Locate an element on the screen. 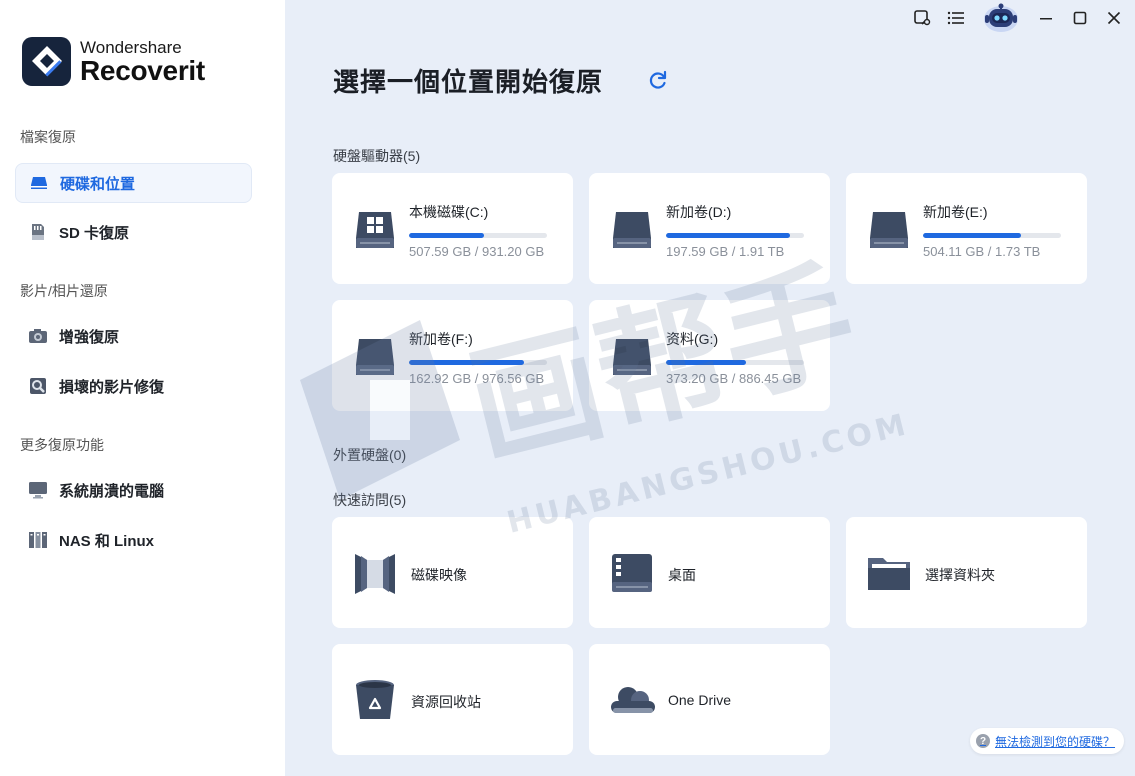 The image size is (1135, 776). drive-size: 162.92 GB / 976.56 GB is located at coordinates (477, 378).